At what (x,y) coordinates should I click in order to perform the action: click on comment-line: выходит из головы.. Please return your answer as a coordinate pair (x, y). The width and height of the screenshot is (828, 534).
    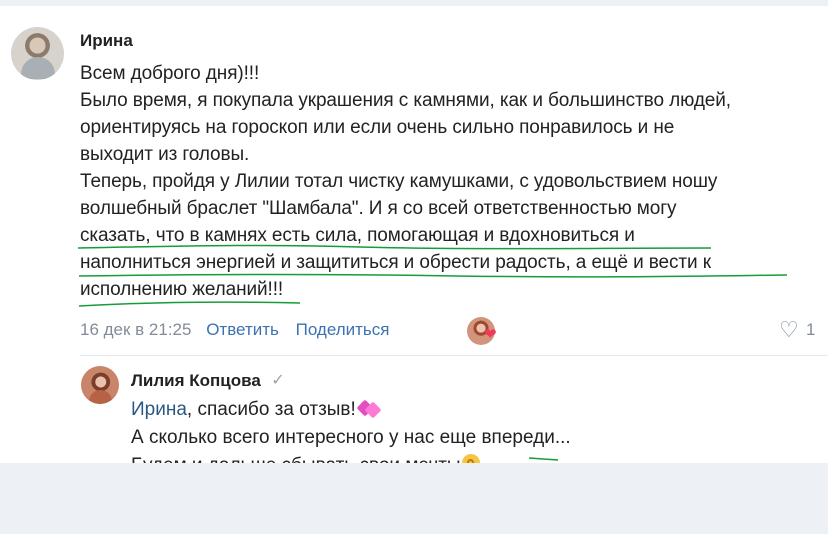
    Looking at the image, I should click on (165, 154).